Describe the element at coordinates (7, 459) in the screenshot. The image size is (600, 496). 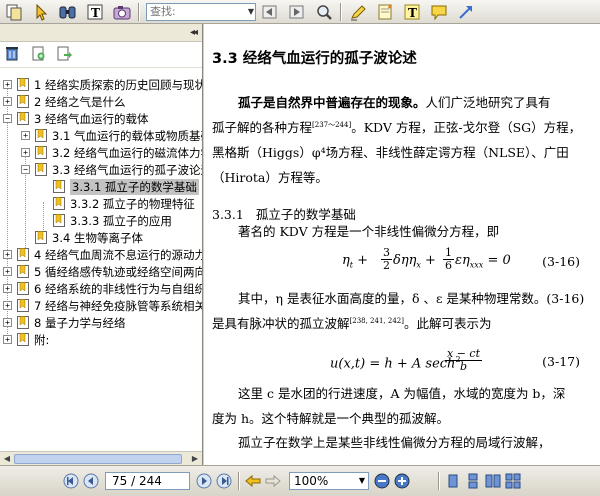
I see `scroll-left-icon: ◀` at that location.